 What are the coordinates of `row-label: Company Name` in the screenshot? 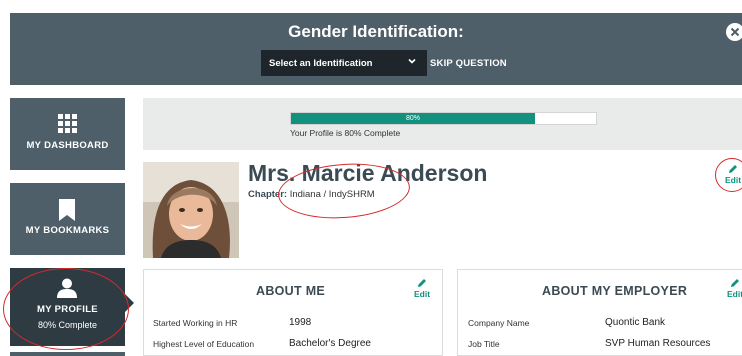 It's located at (499, 323).